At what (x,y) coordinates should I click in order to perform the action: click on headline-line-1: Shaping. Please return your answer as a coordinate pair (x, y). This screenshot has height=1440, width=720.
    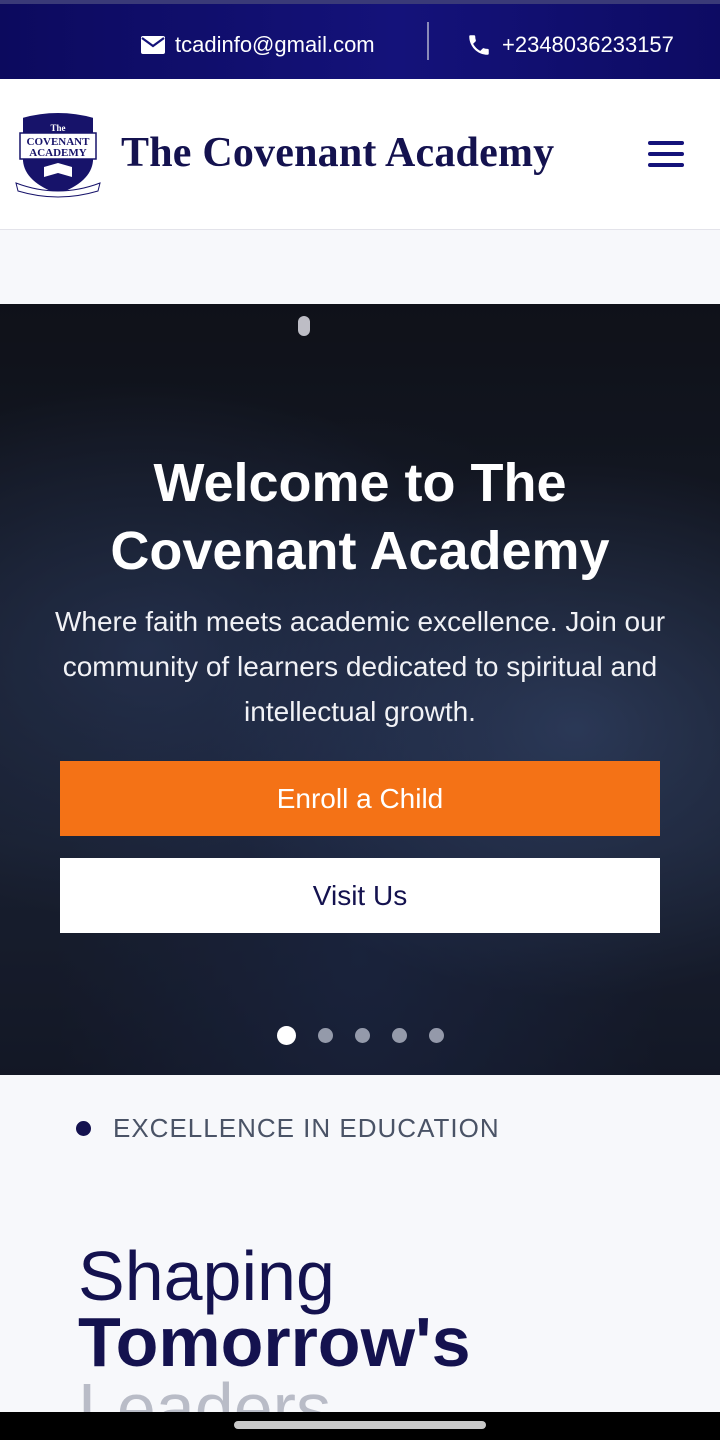
    Looking at the image, I should click on (206, 1276).